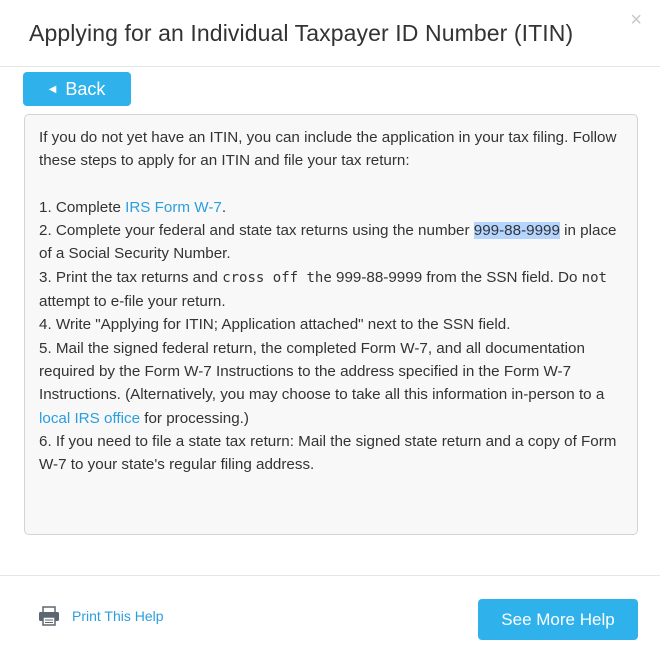 The height and width of the screenshot is (661, 660). What do you see at coordinates (52, 89) in the screenshot?
I see `caret-left-icon: ◀` at bounding box center [52, 89].